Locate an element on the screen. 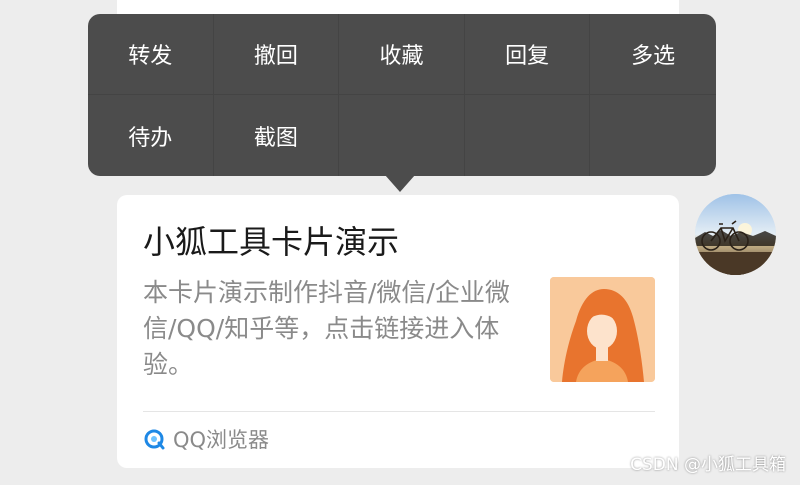 The image size is (800, 485). watermark: CSDN @小狐工具箱 is located at coordinates (708, 465).